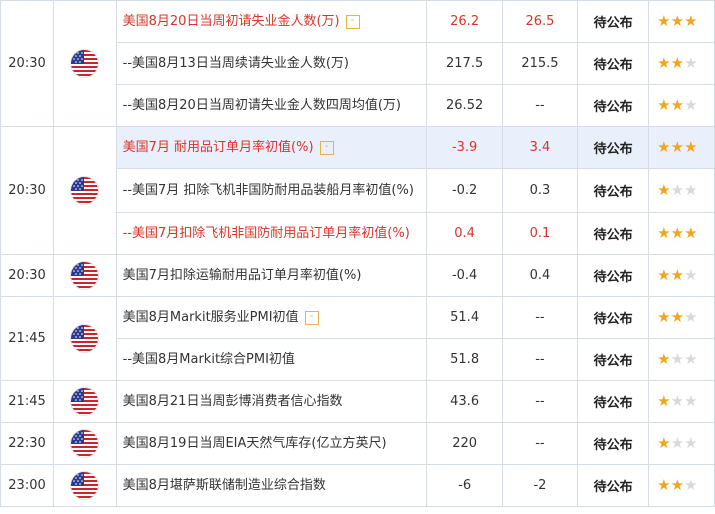  Describe the element at coordinates (233, 401) in the screenshot. I see `event-name: 美国8月21日当周彭博消费者信心指数` at that location.